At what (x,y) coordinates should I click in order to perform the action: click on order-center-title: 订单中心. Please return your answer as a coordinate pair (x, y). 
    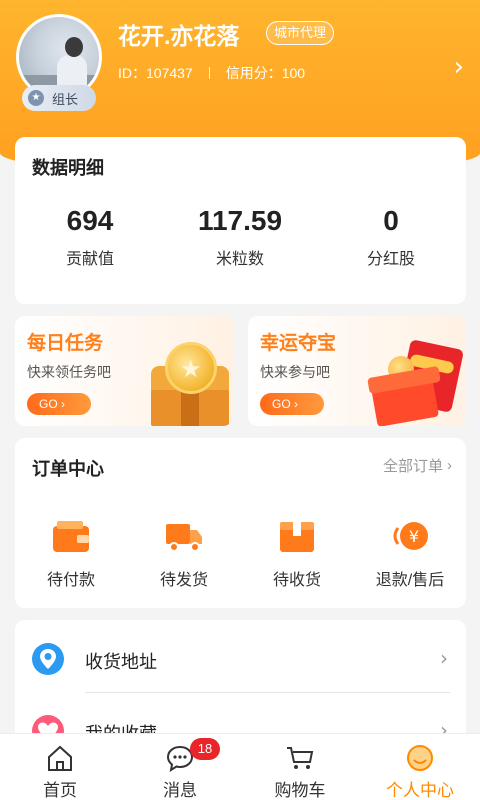
    Looking at the image, I should click on (68, 469).